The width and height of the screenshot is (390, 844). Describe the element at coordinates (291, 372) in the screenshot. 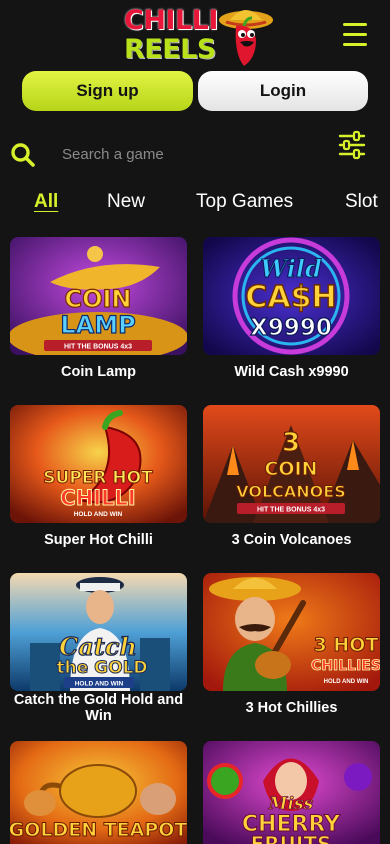

I see `game-title: Wild Cash x9990` at that location.